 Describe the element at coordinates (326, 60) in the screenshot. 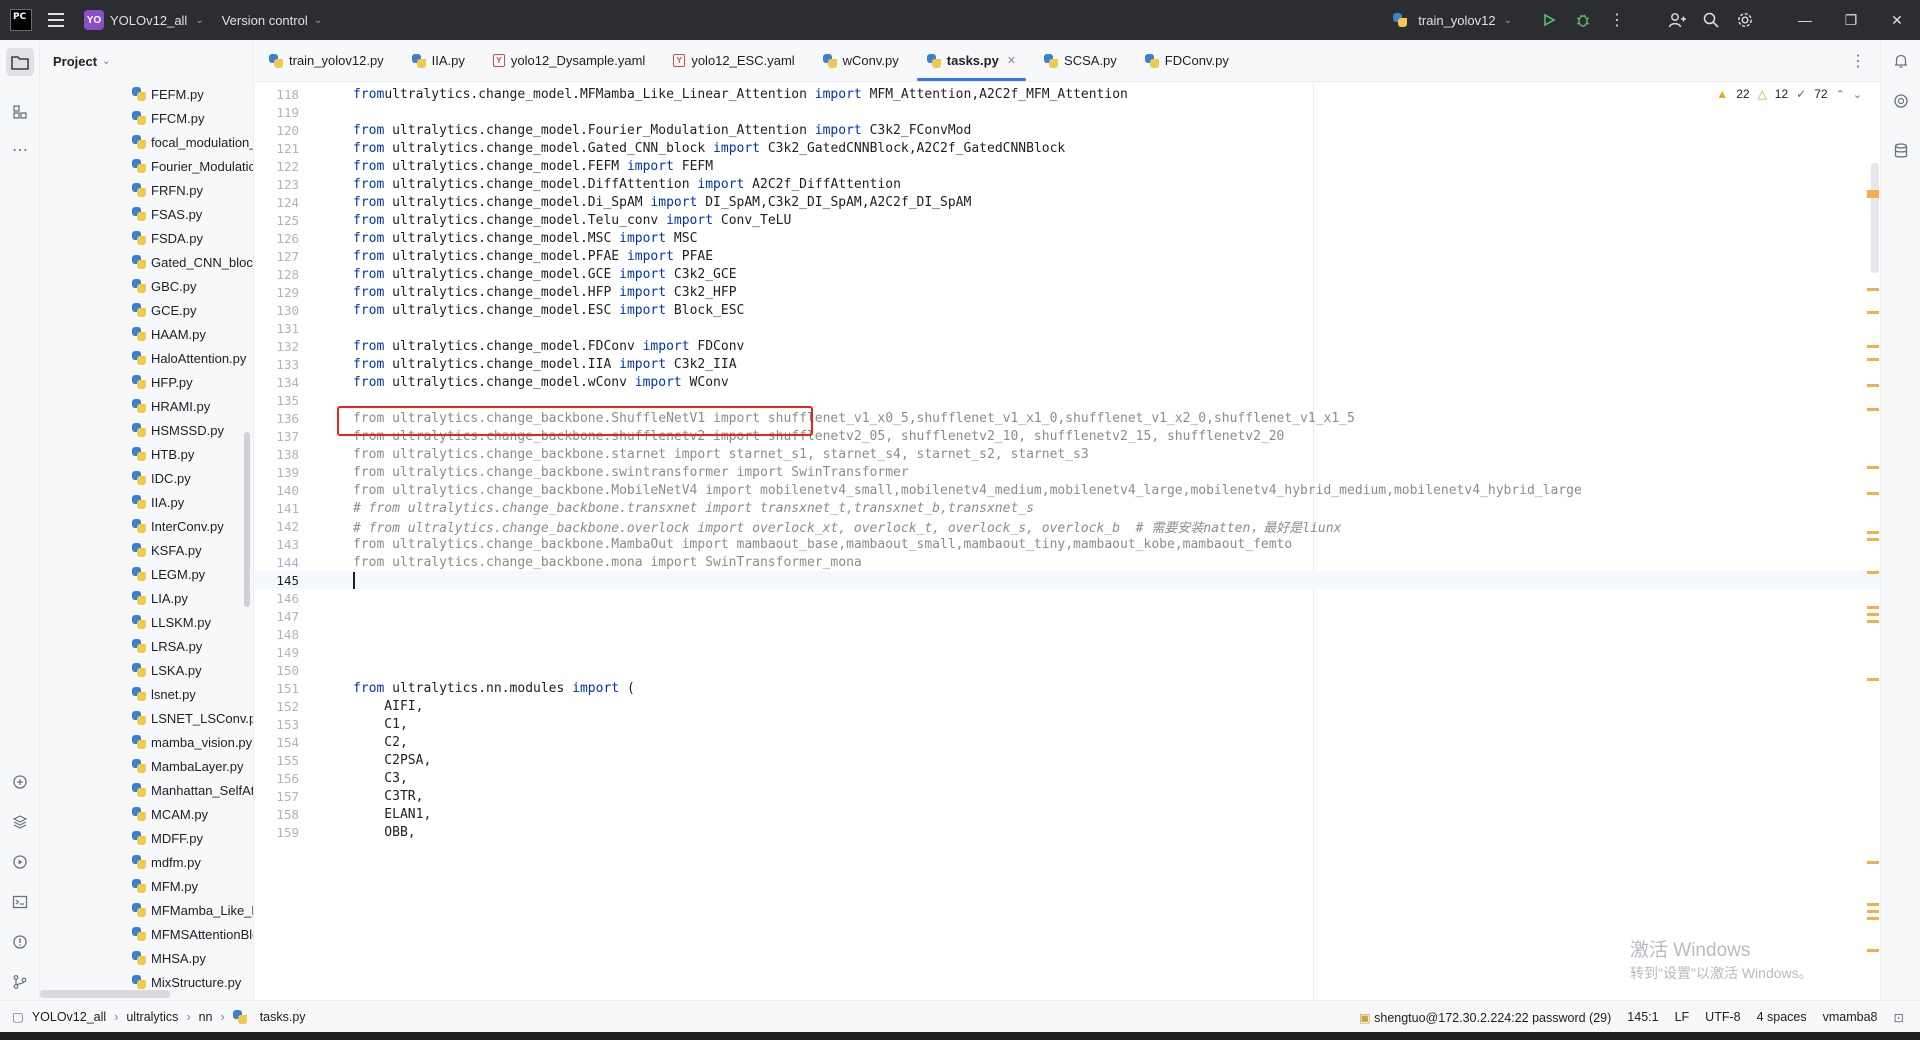

I see `editor-tab: train_yolov12.py` at that location.